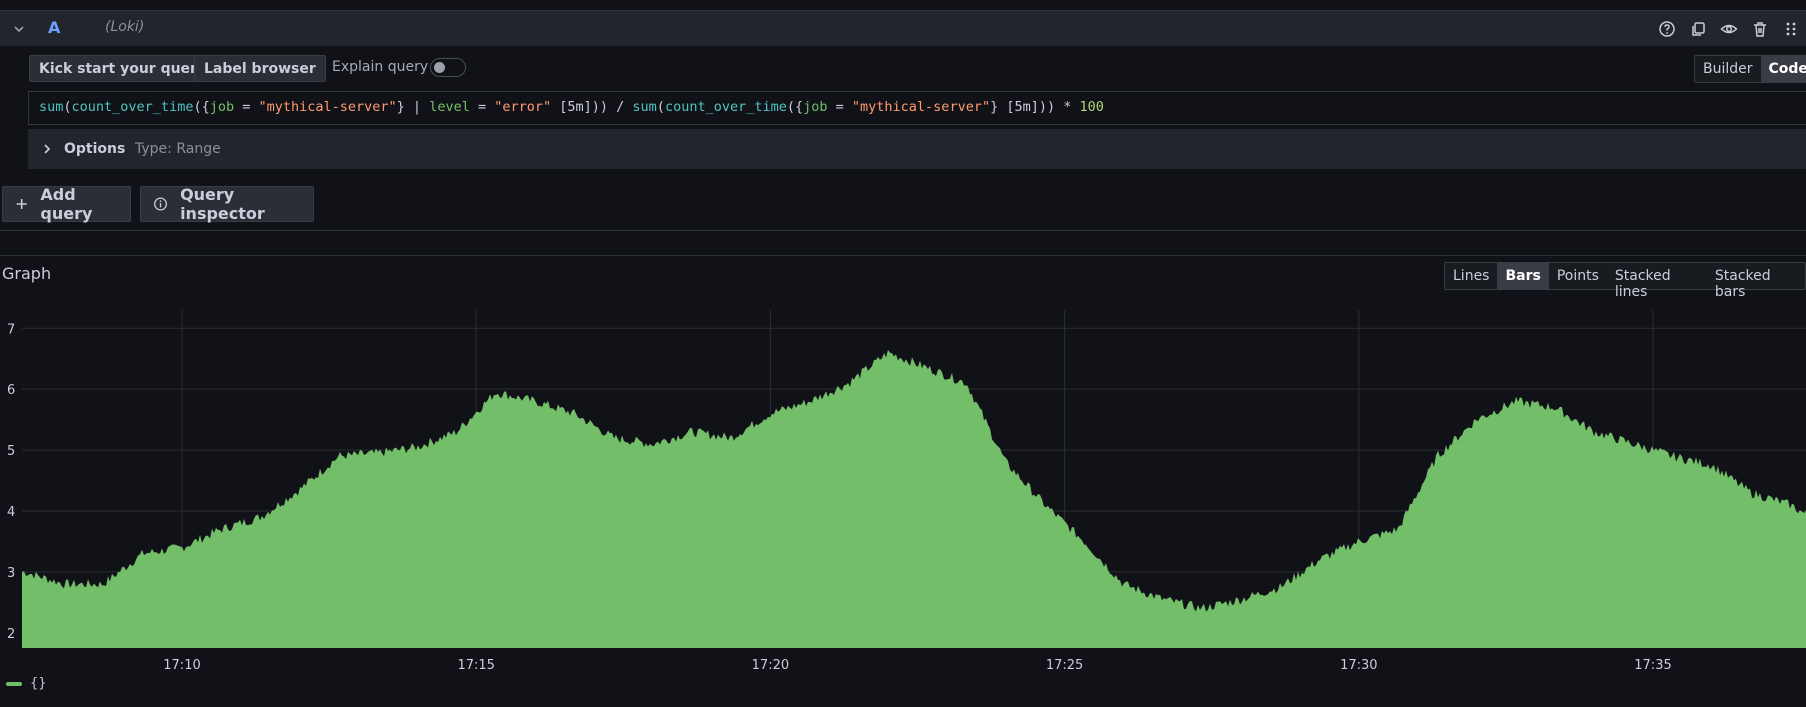 This screenshot has height=707, width=1806. What do you see at coordinates (47, 149) in the screenshot?
I see `chevron-right-icon` at bounding box center [47, 149].